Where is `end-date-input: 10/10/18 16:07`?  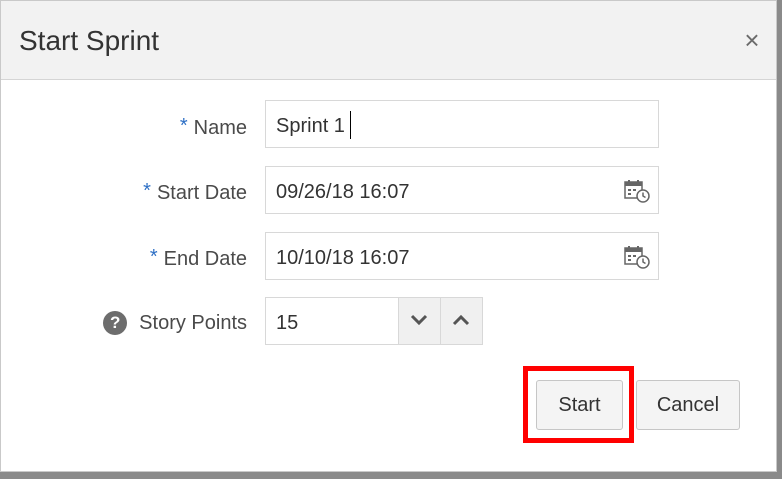 end-date-input: 10/10/18 16:07 is located at coordinates (462, 256).